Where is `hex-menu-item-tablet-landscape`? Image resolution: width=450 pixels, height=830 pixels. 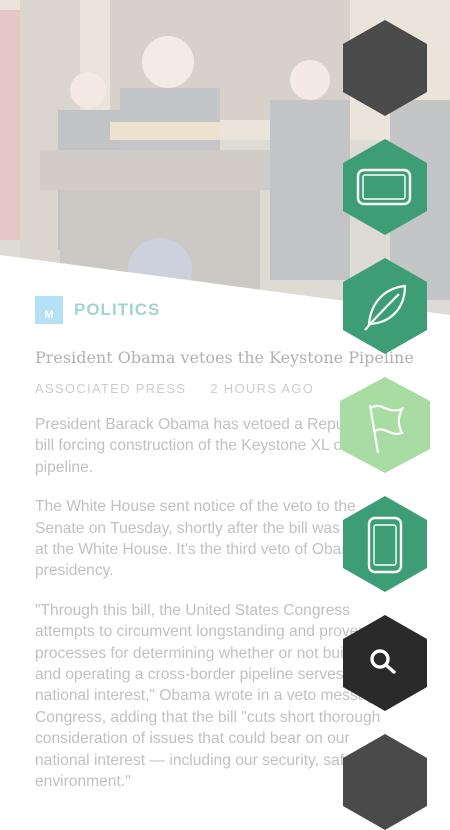
hex-menu-item-tablet-landscape is located at coordinates (385, 187).